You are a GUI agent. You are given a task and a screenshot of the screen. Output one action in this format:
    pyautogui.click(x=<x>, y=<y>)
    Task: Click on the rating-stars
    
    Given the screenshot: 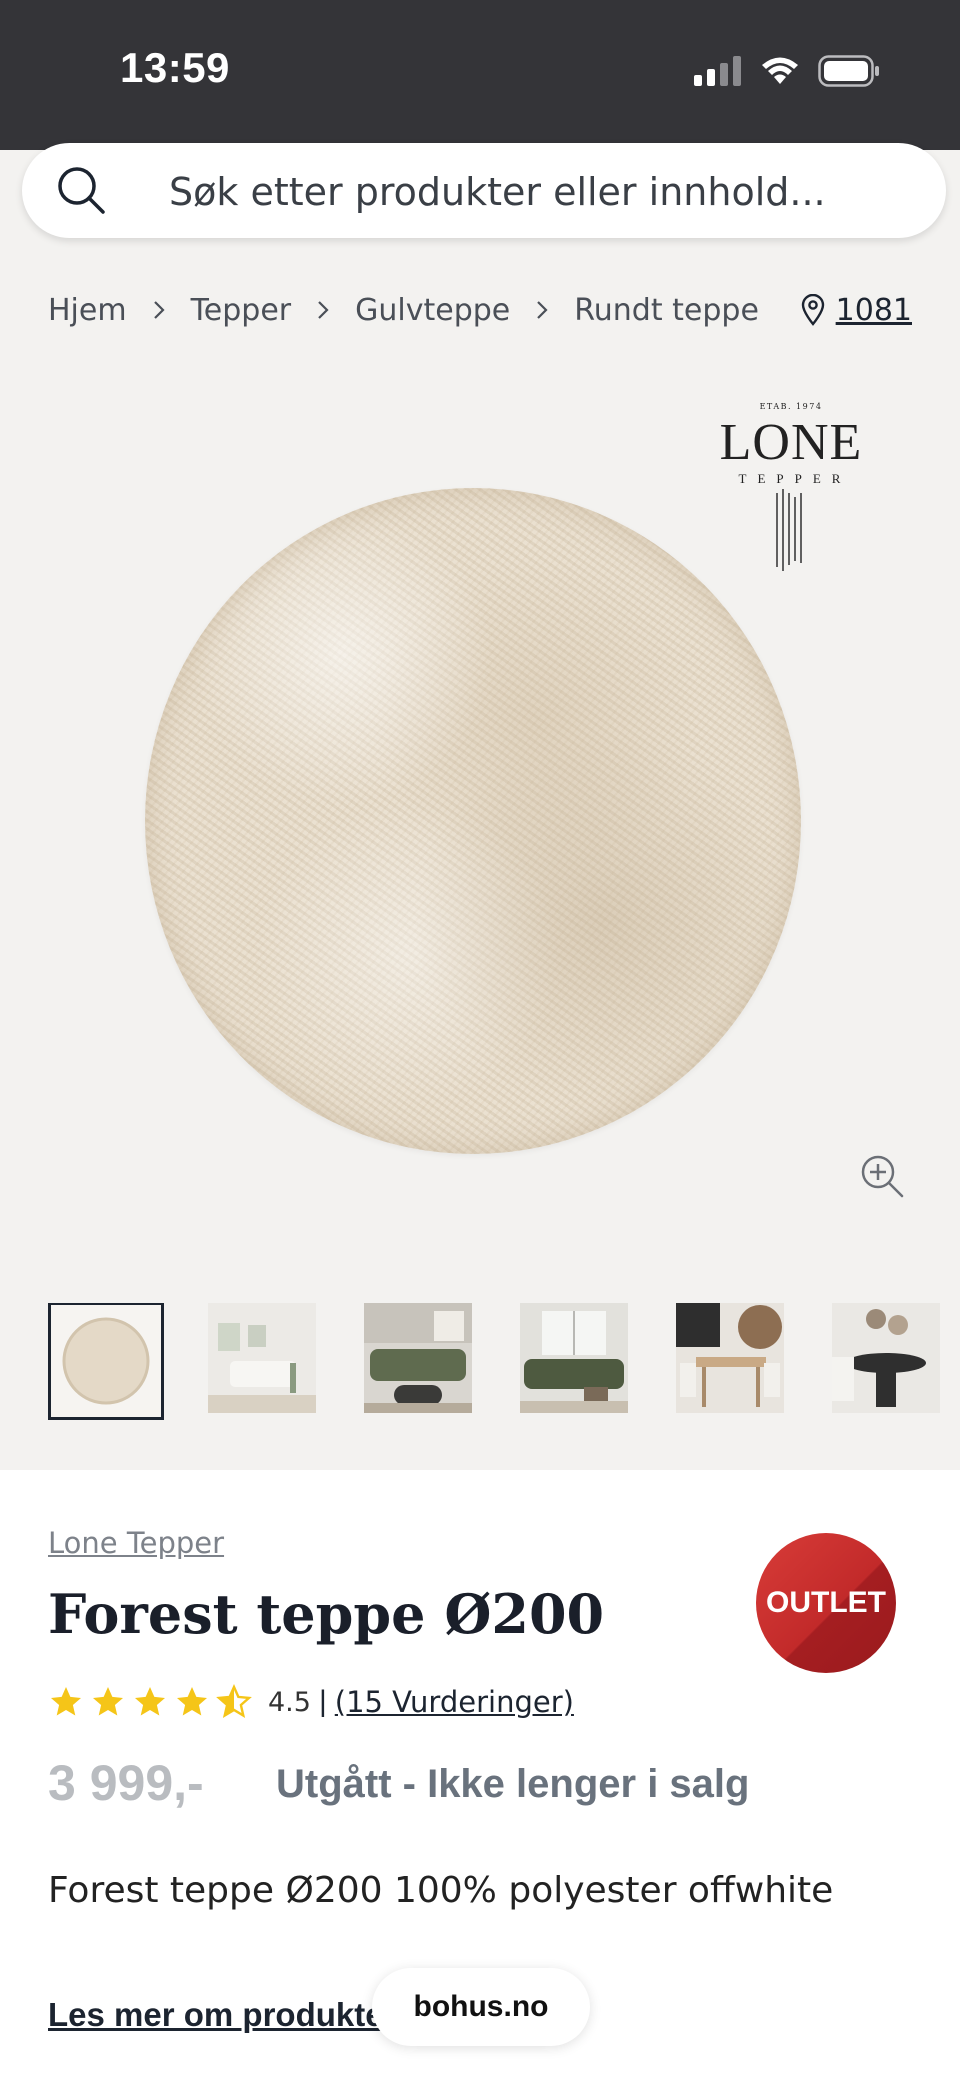 What is the action you would take?
    pyautogui.click(x=150, y=1702)
    